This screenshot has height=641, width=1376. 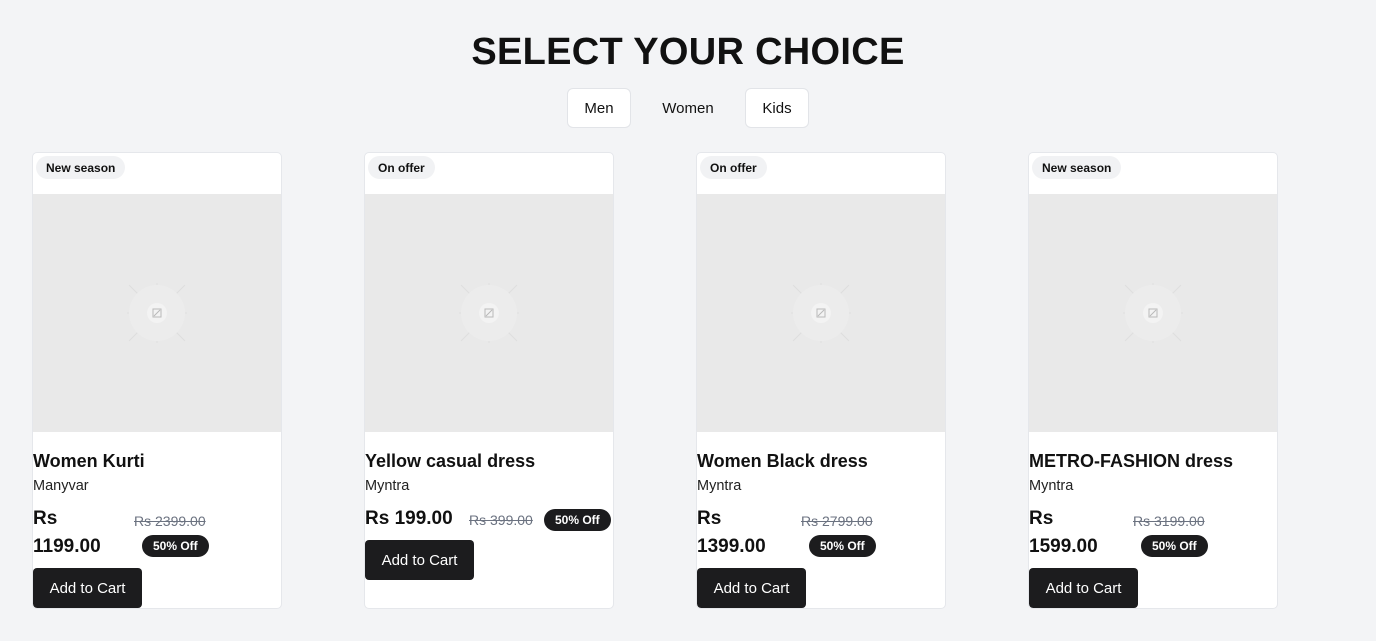 I want to click on price-value: 1599.00, so click(x=1063, y=546).